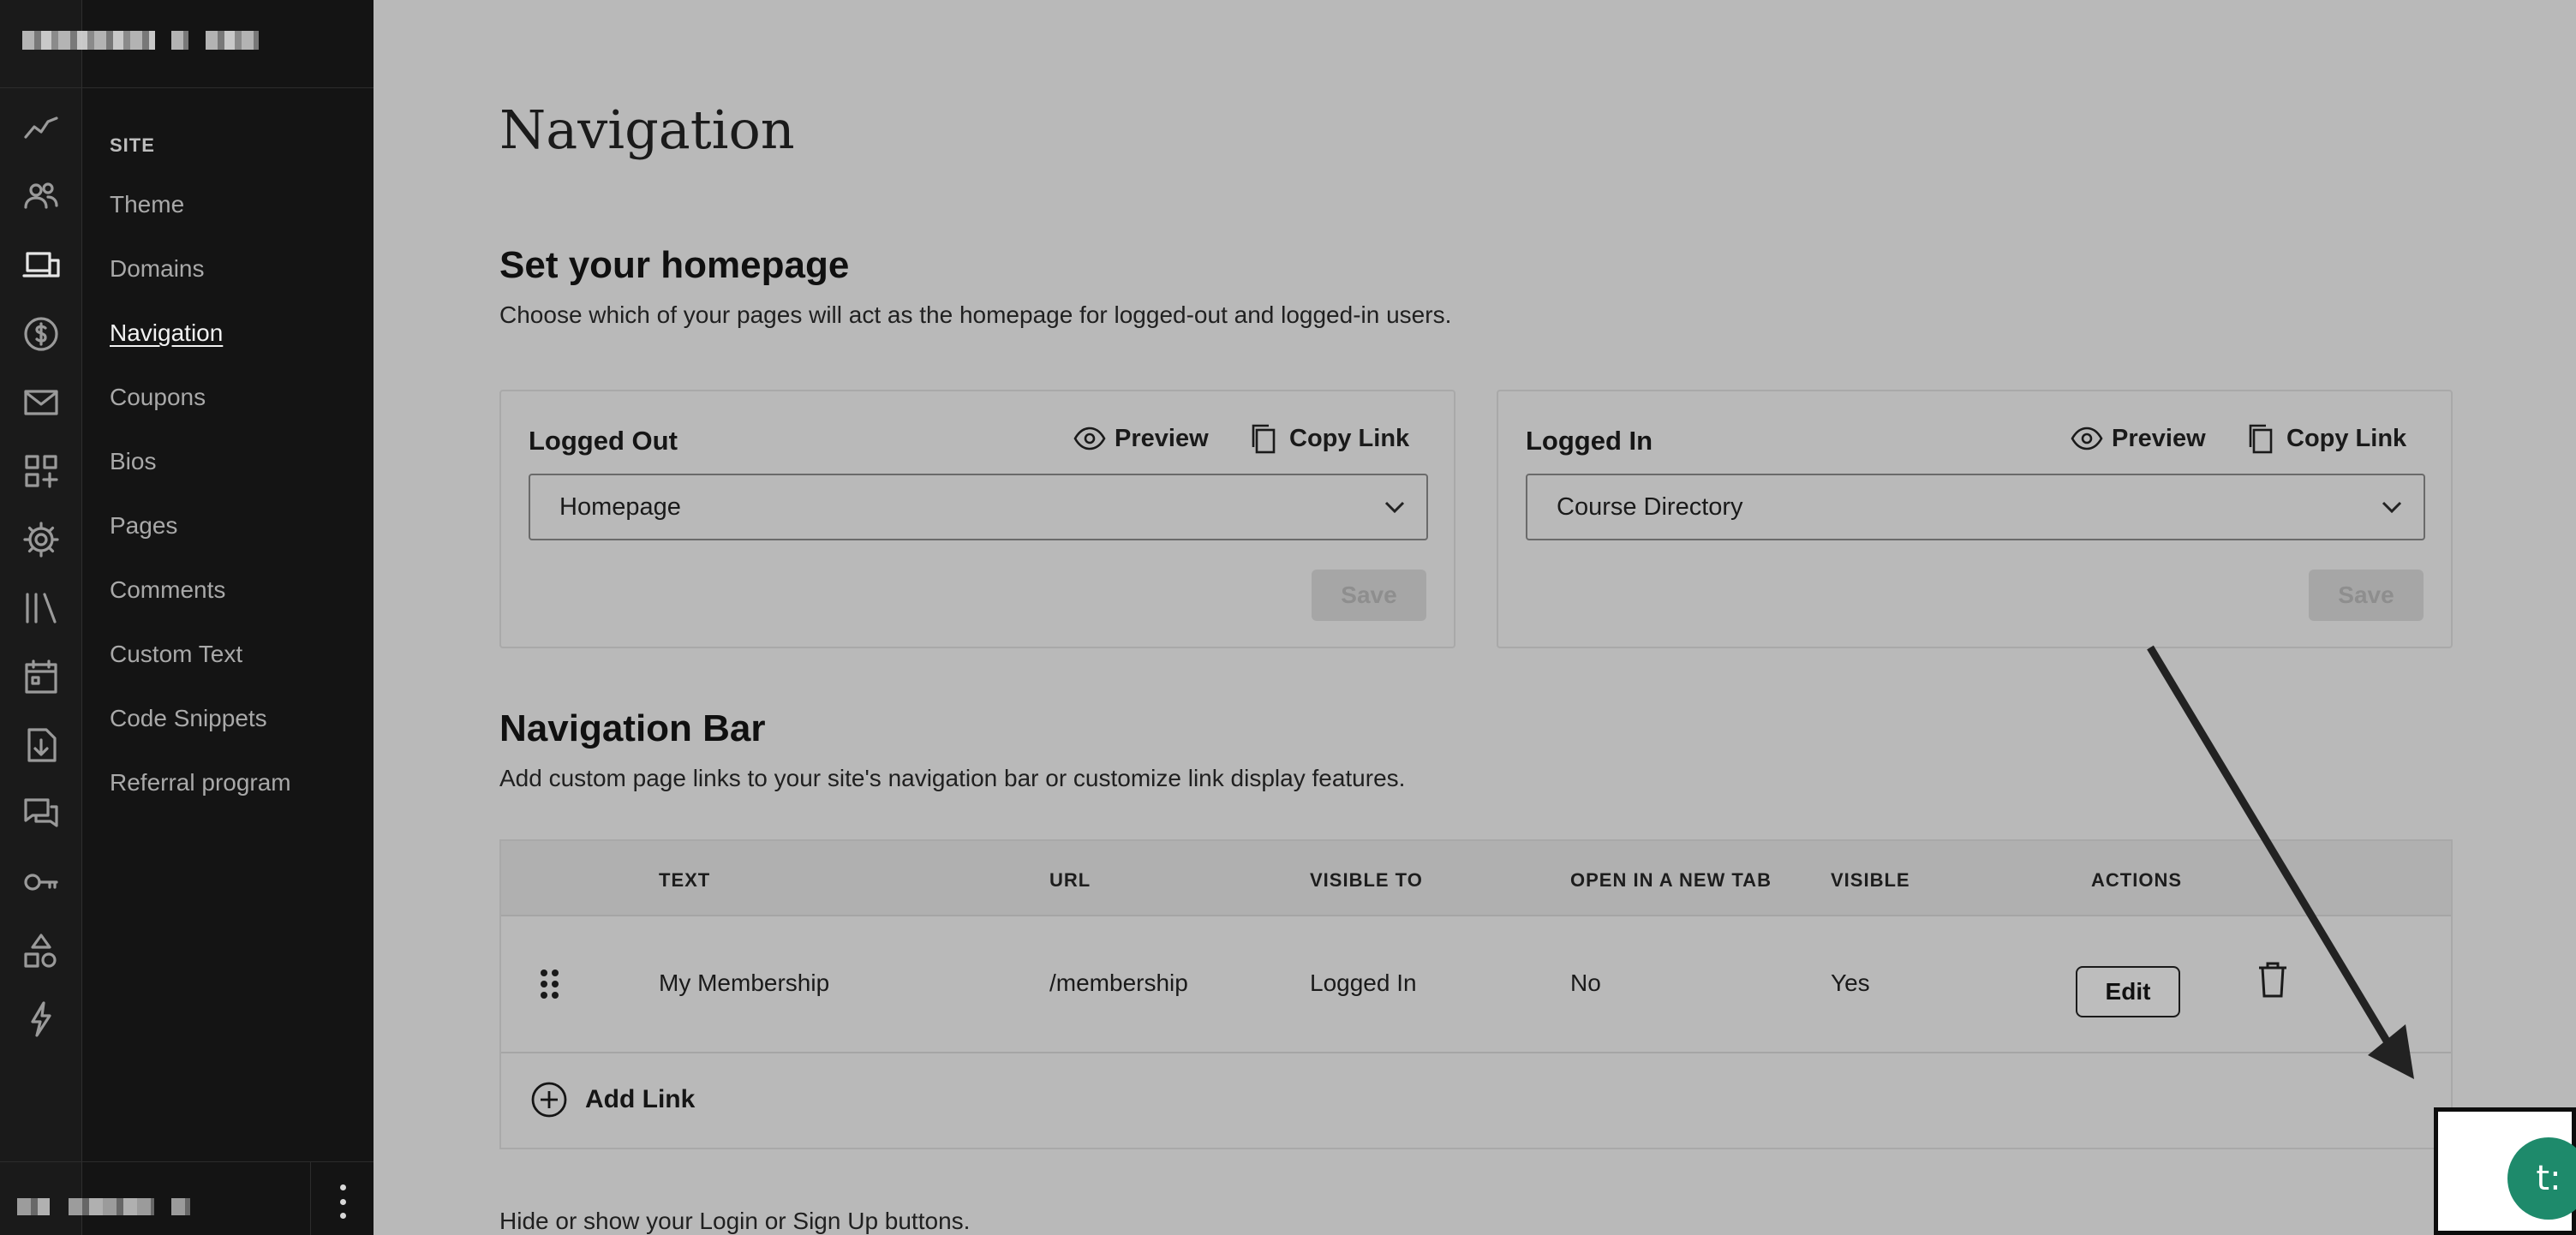 Image resolution: width=2576 pixels, height=1235 pixels. I want to click on sidebar-section-label: SITE, so click(133, 145).